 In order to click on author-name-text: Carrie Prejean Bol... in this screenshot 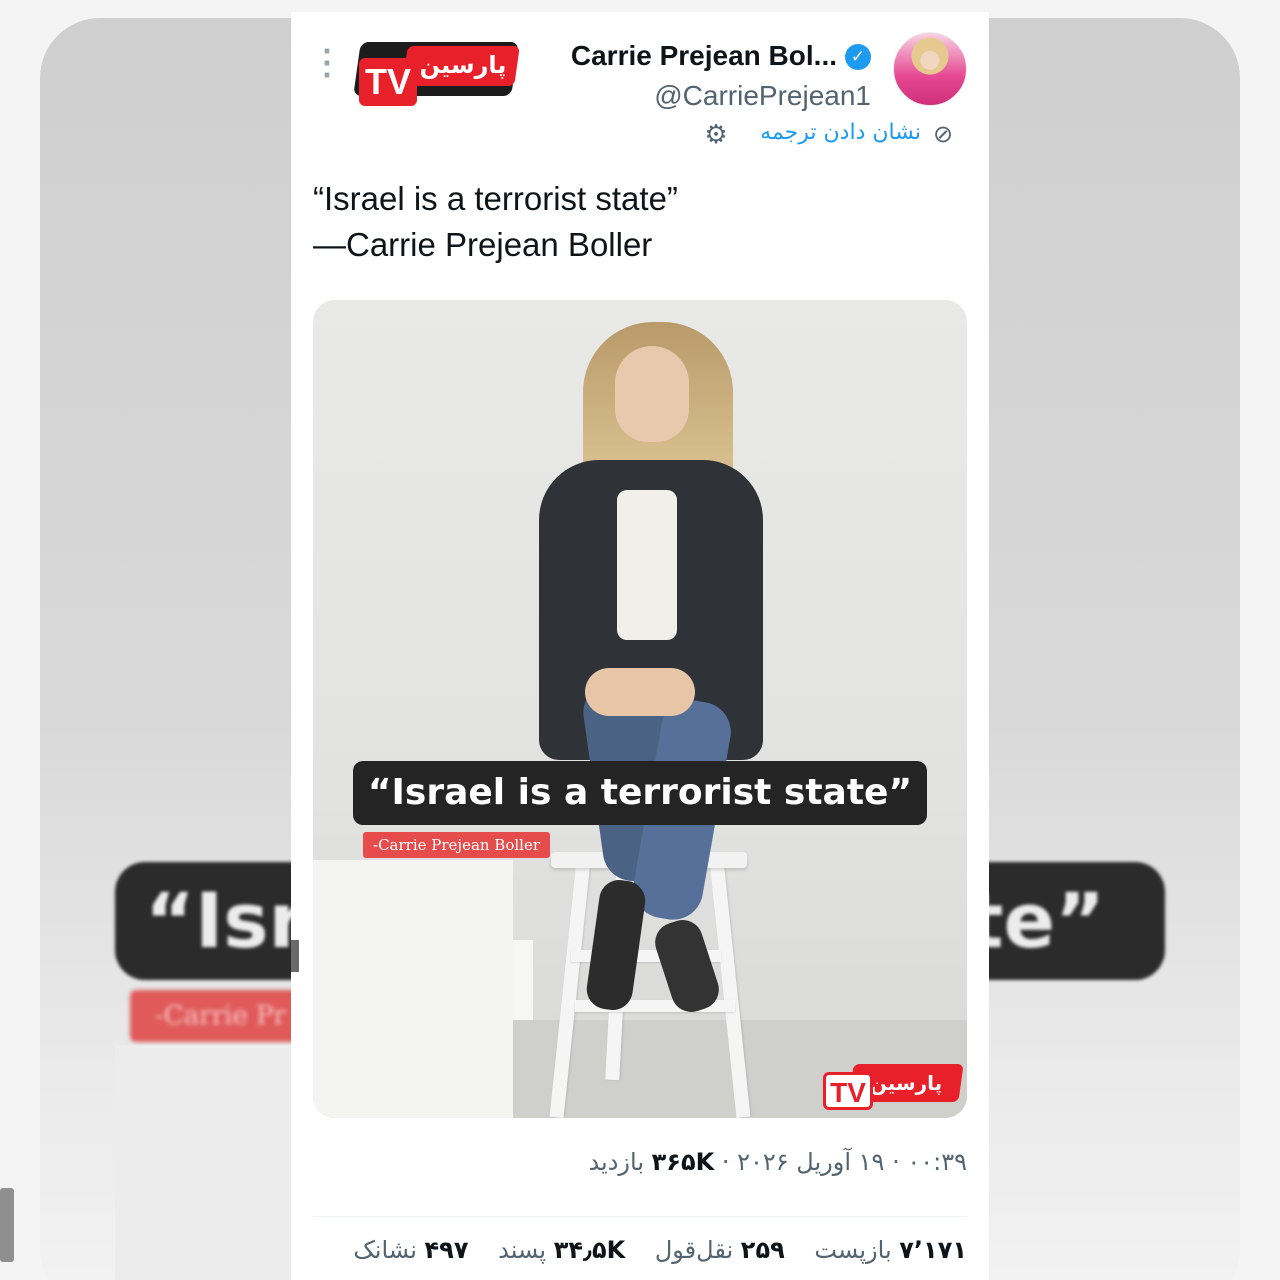, I will do `click(704, 55)`.